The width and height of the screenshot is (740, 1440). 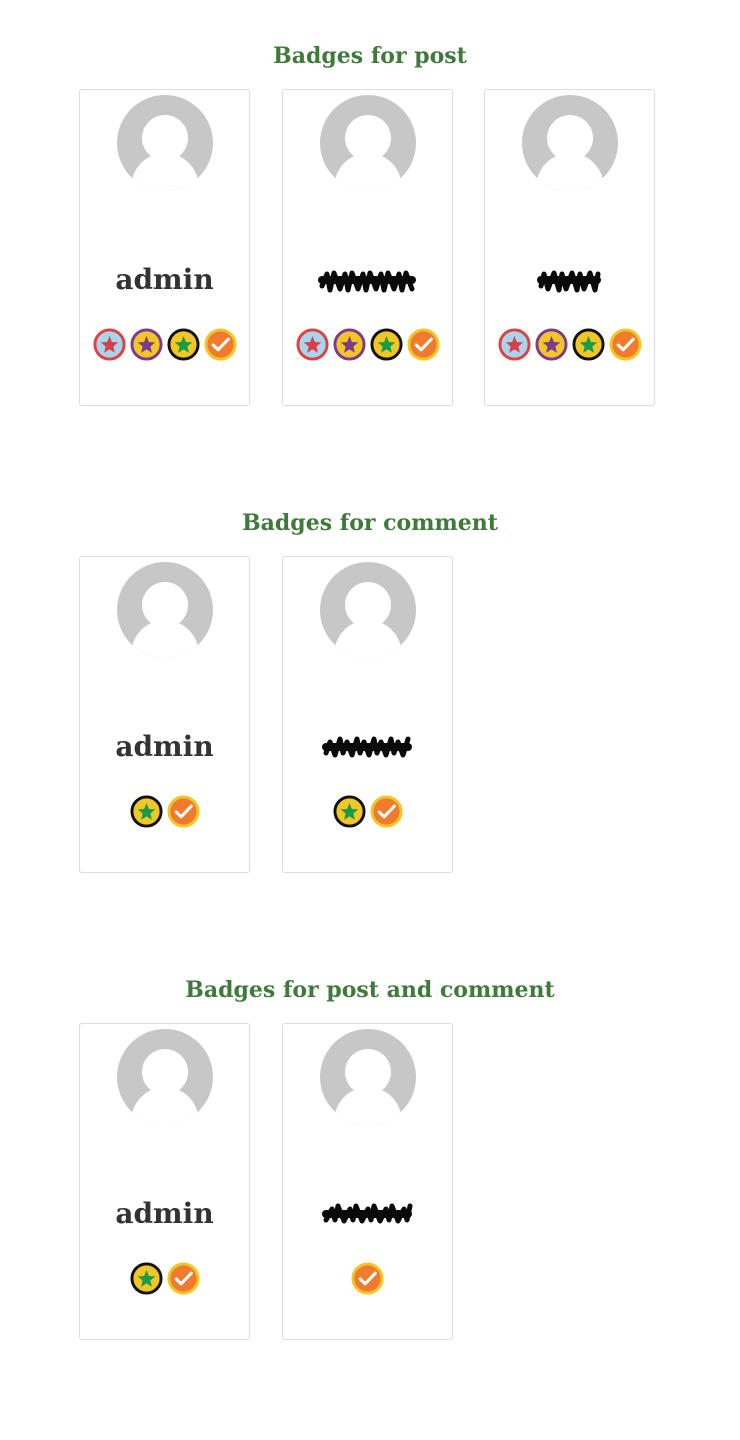 I want to click on section-title: Badges for post and comment, so click(x=370, y=990).